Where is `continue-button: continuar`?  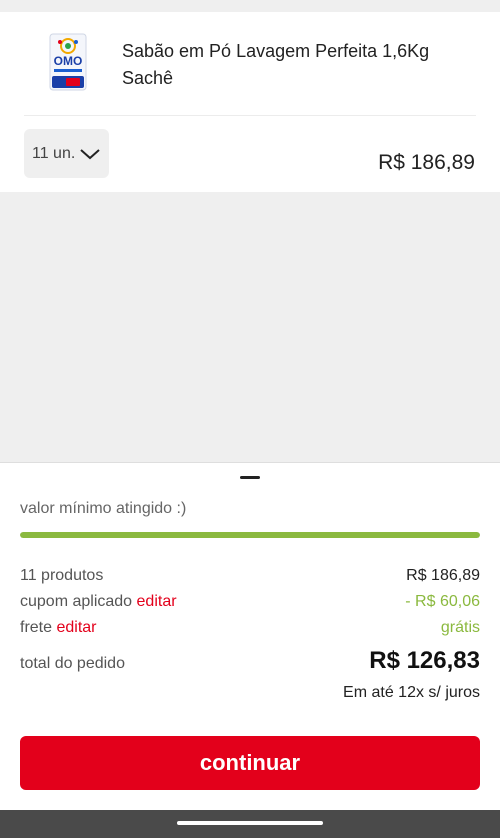 continue-button: continuar is located at coordinates (250, 763).